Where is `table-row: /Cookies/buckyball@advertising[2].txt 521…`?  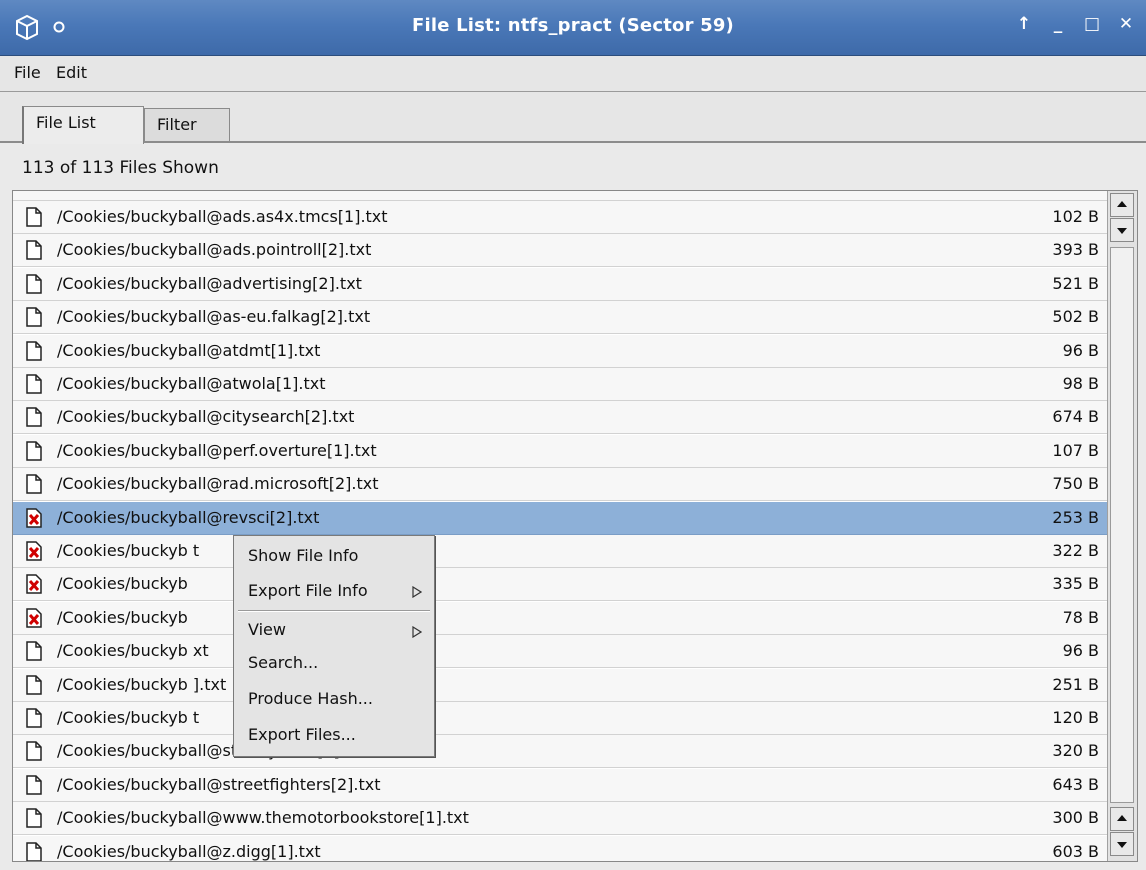
table-row: /Cookies/buckyball@advertising[2].txt 521… is located at coordinates (560, 284).